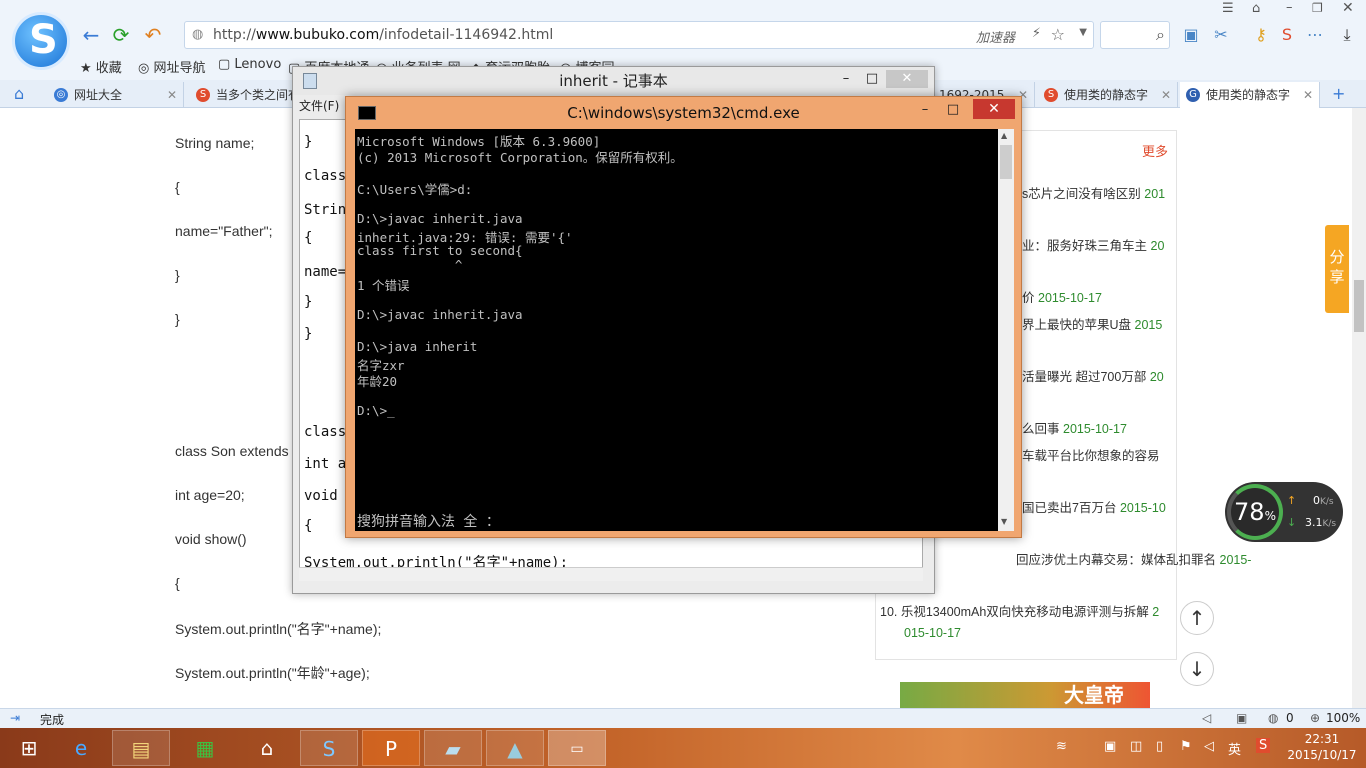 The height and width of the screenshot is (768, 1366). I want to click on side-item: 业：服务好珠三角车主 20, so click(1093, 244).